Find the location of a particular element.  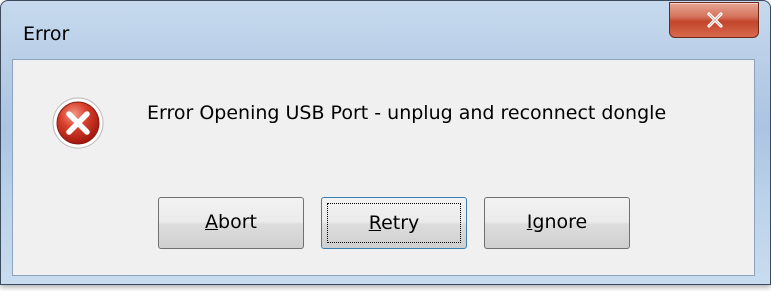

window-title: Error is located at coordinates (46, 34).